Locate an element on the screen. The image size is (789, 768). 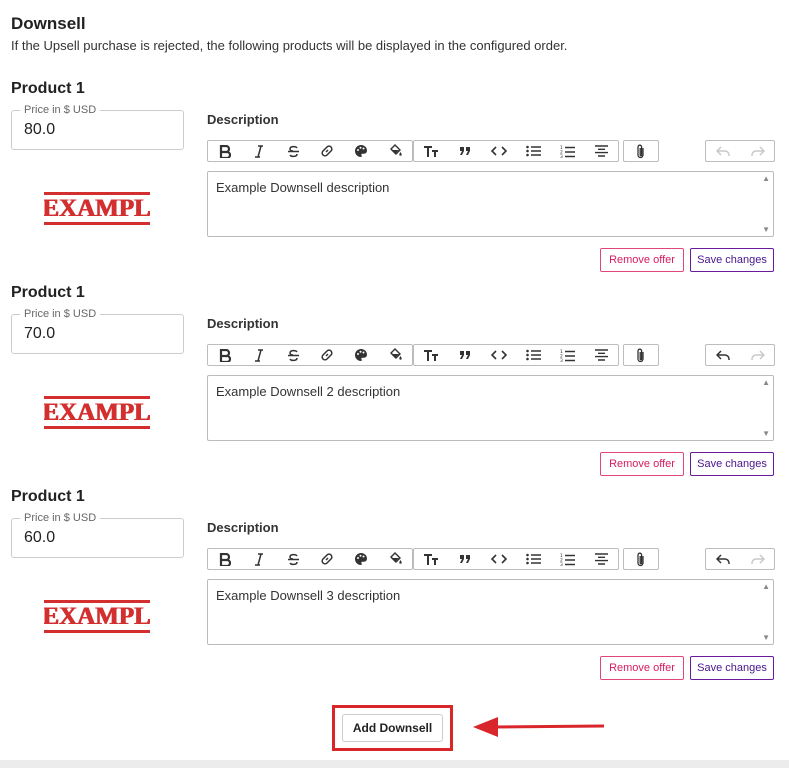
price-input: Price in $ USD 70.0 is located at coordinates (97, 330).